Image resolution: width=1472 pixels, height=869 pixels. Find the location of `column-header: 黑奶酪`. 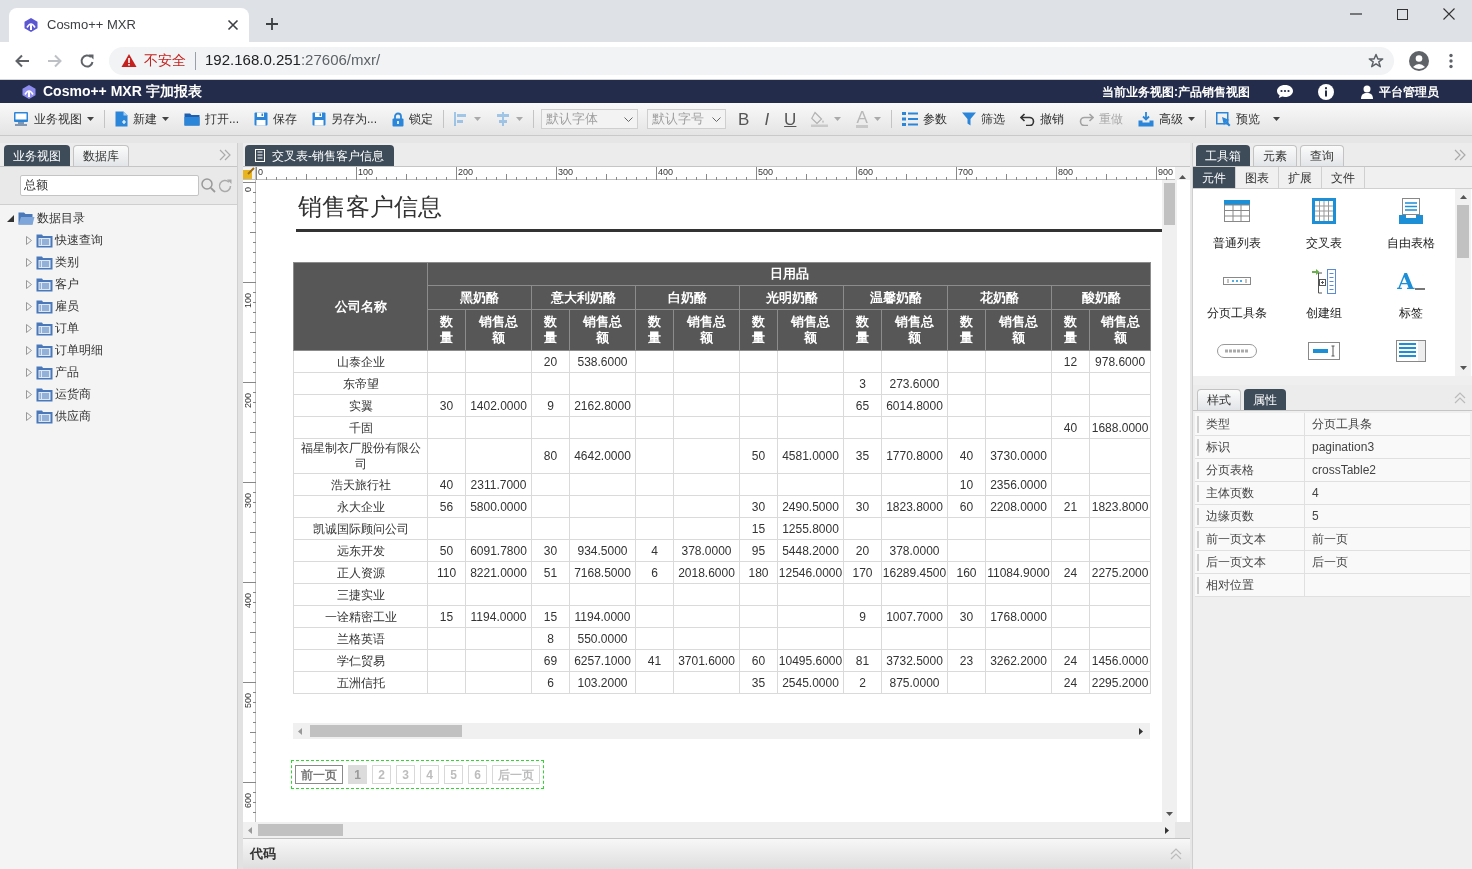

column-header: 黑奶酪 is located at coordinates (479, 297).